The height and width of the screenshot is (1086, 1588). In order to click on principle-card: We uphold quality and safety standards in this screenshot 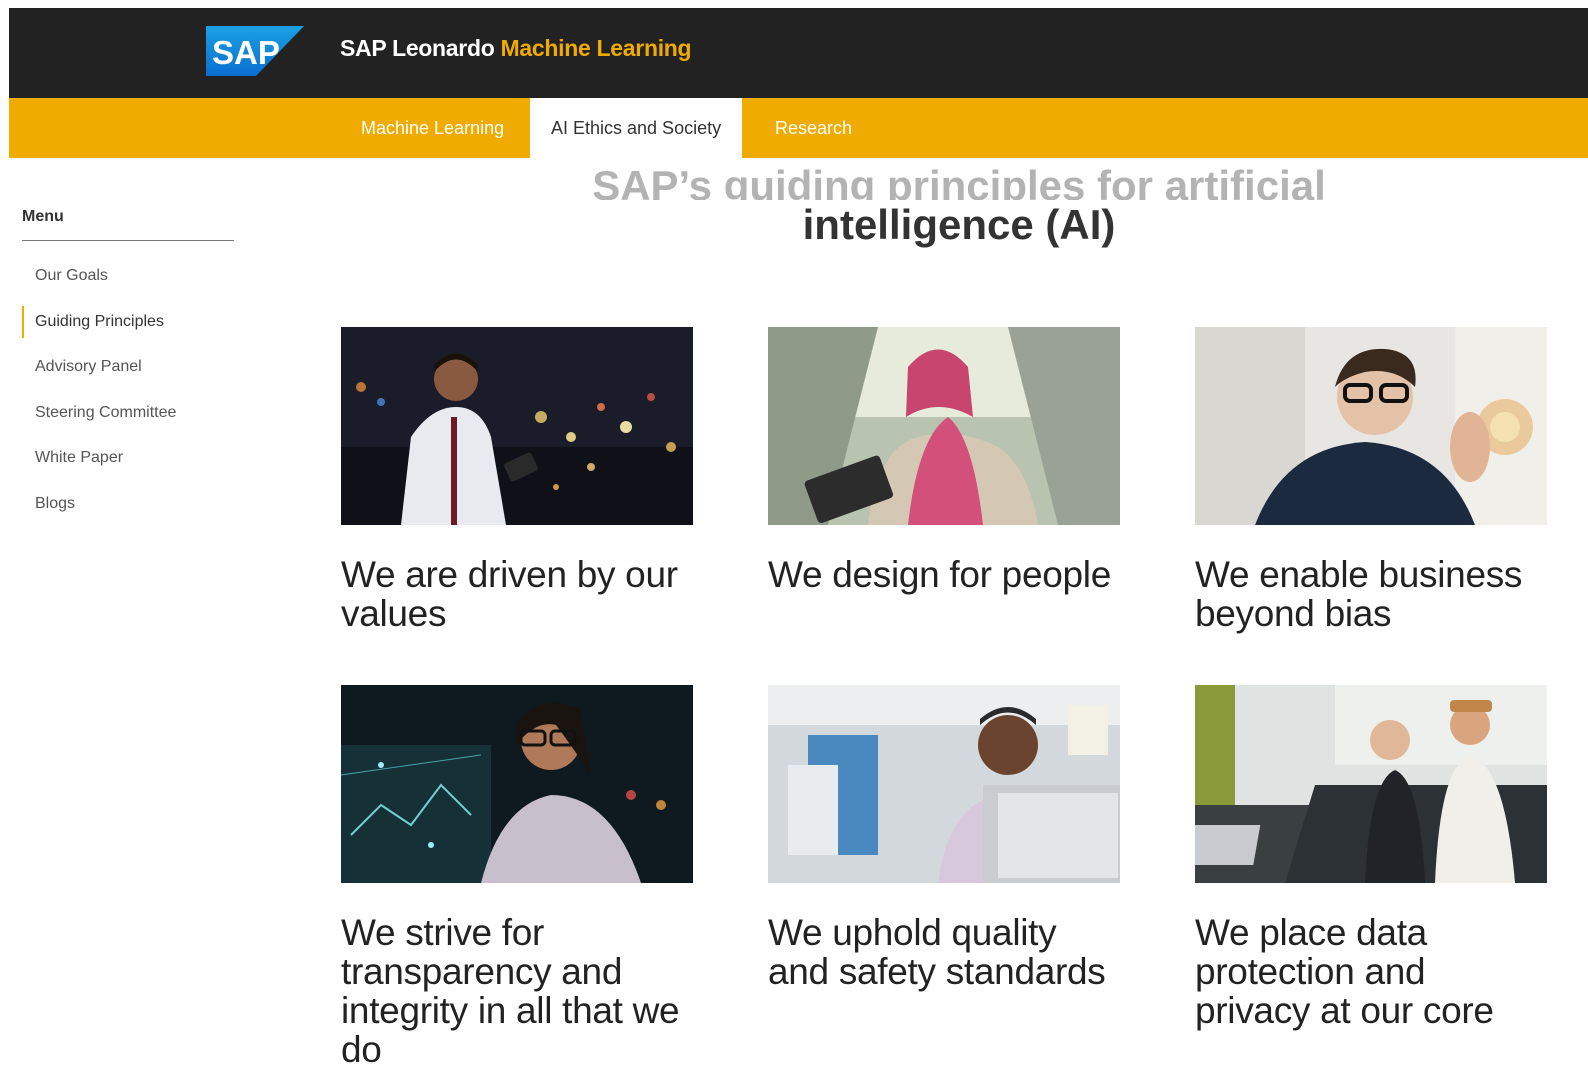, I will do `click(944, 838)`.